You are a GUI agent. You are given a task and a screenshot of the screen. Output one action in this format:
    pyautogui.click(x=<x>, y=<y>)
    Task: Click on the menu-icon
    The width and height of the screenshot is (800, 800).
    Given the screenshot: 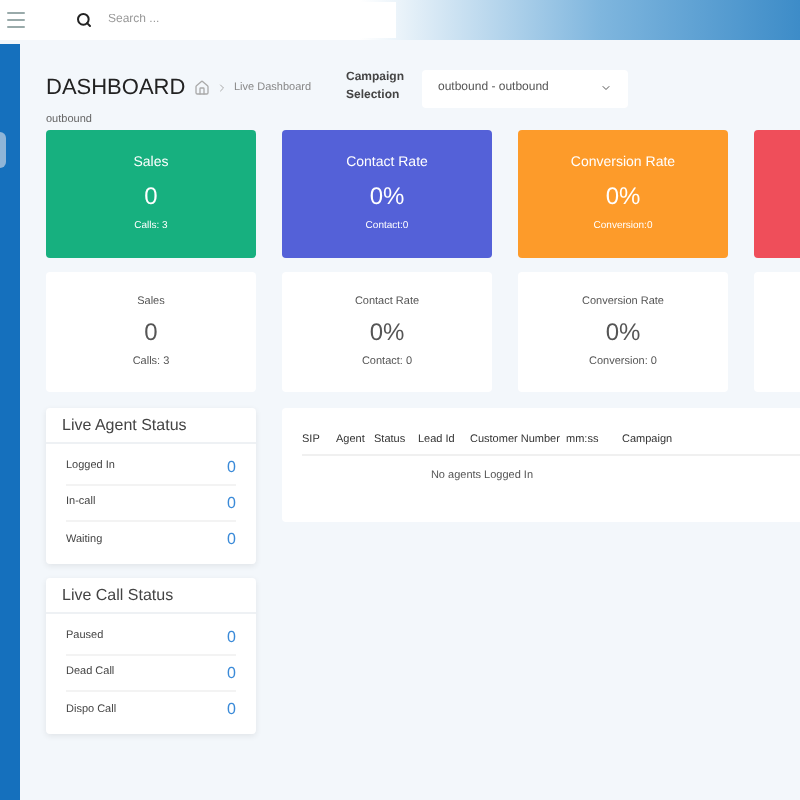 What is the action you would take?
    pyautogui.click(x=16, y=20)
    